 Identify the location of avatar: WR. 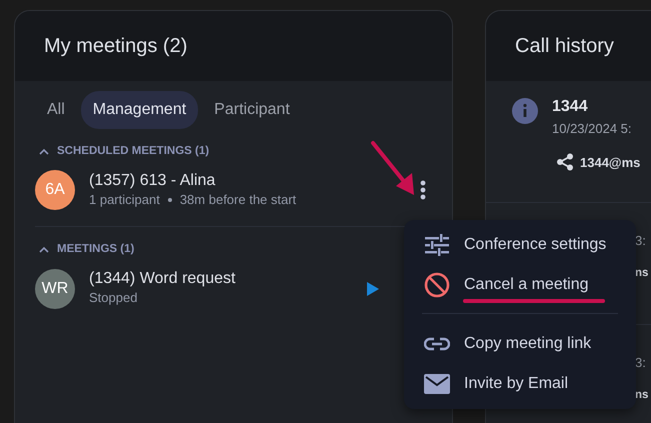
(55, 288).